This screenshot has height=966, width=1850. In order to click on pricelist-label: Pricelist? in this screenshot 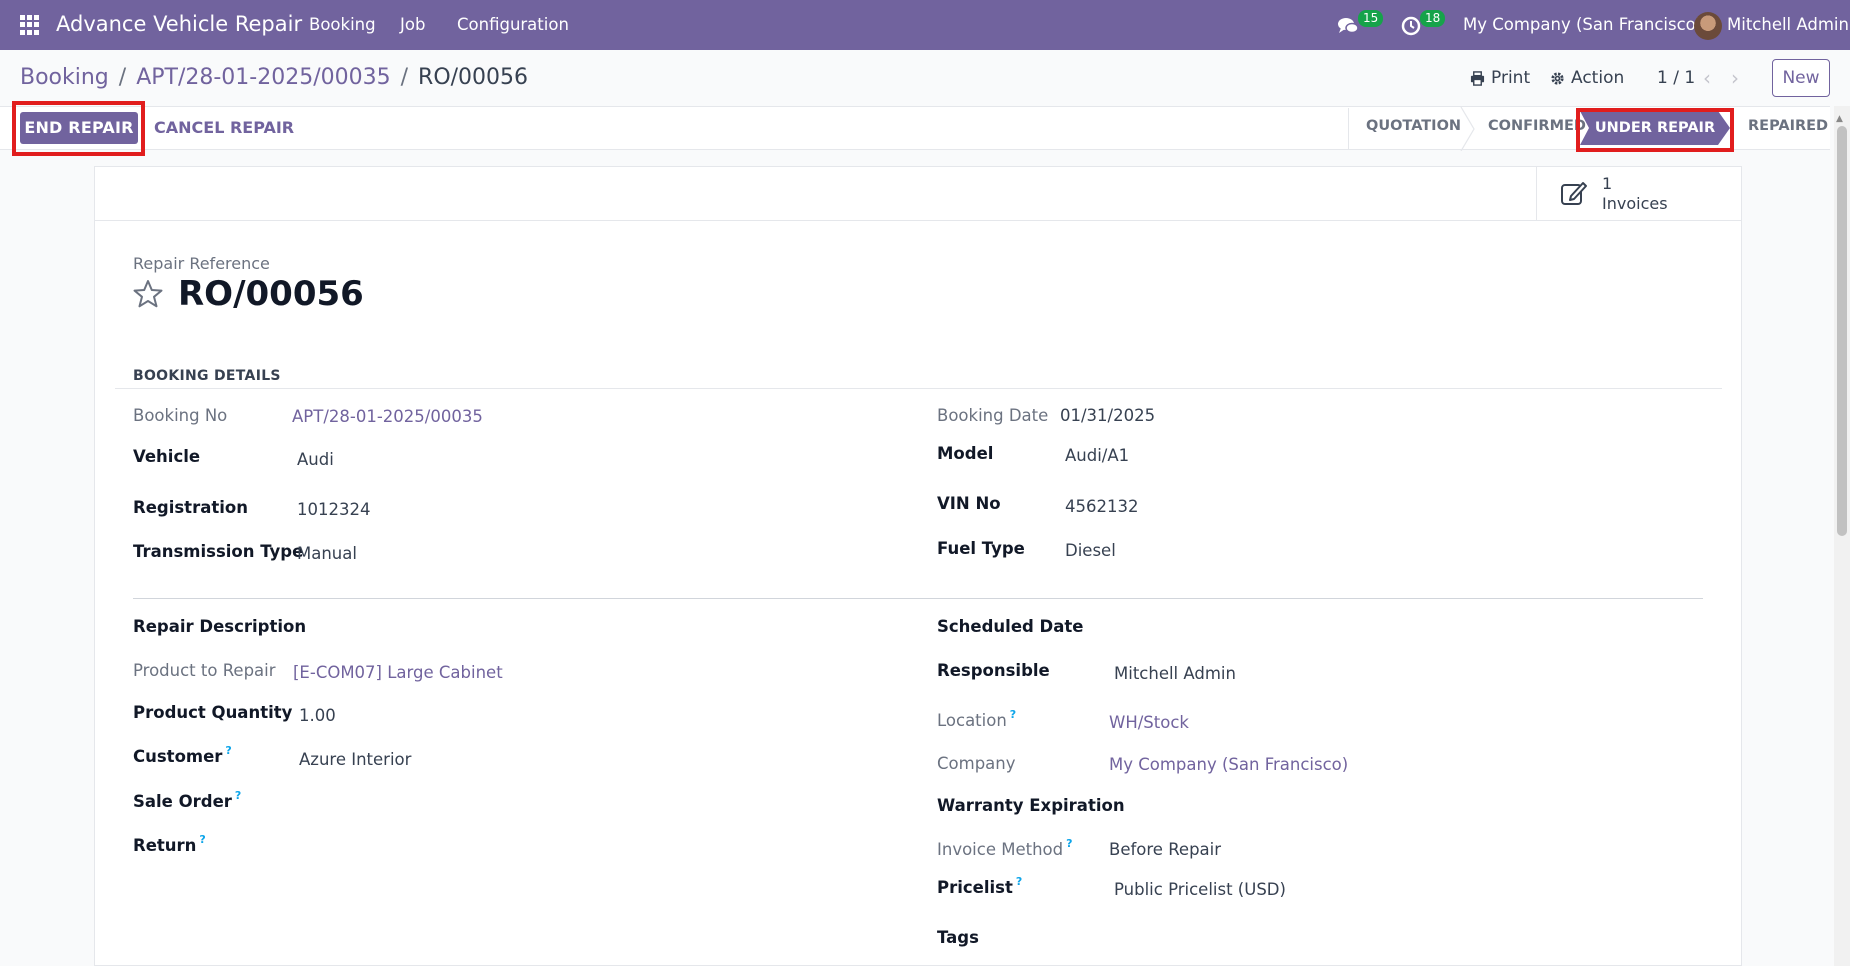, I will do `click(980, 886)`.